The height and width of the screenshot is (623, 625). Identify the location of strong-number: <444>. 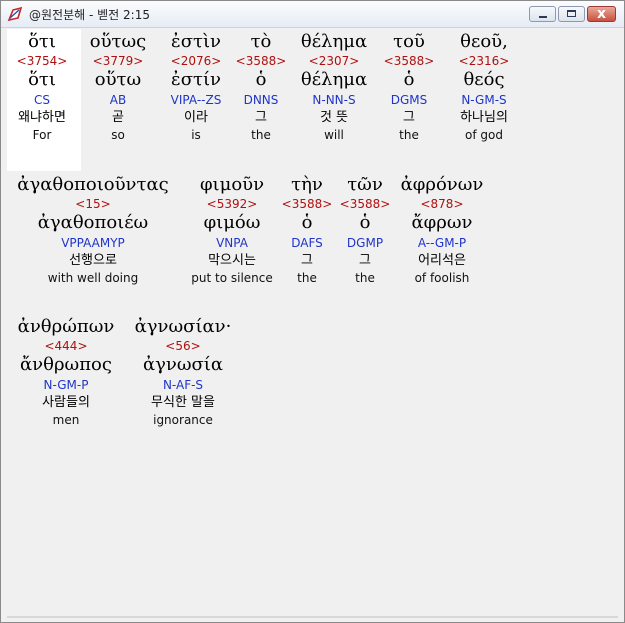
(66, 346).